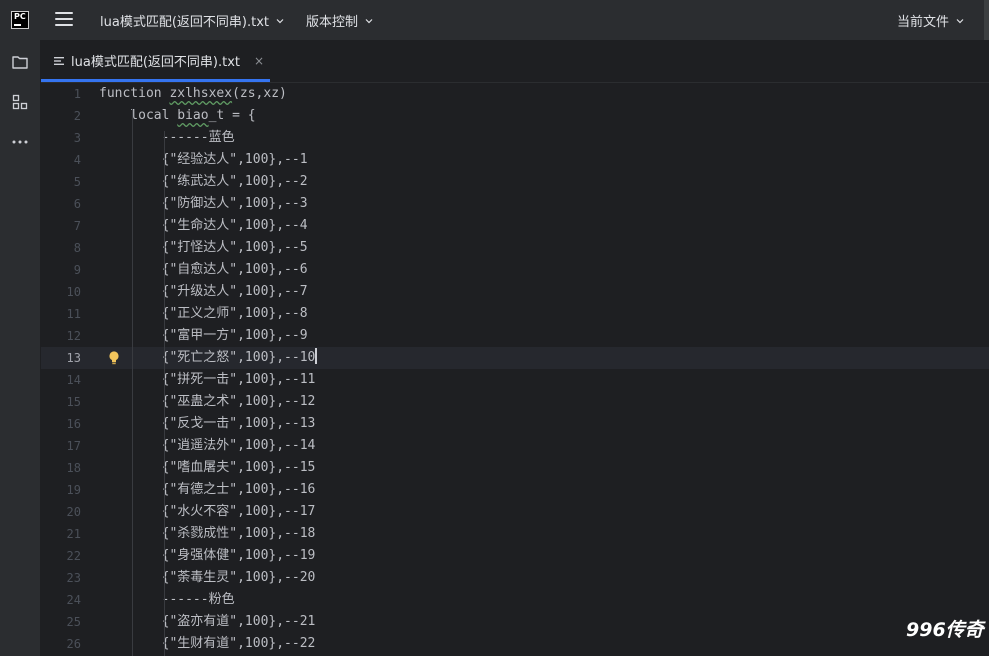  What do you see at coordinates (203, 335) in the screenshot?
I see `code-text: {"富甲一方",100},--9` at bounding box center [203, 335].